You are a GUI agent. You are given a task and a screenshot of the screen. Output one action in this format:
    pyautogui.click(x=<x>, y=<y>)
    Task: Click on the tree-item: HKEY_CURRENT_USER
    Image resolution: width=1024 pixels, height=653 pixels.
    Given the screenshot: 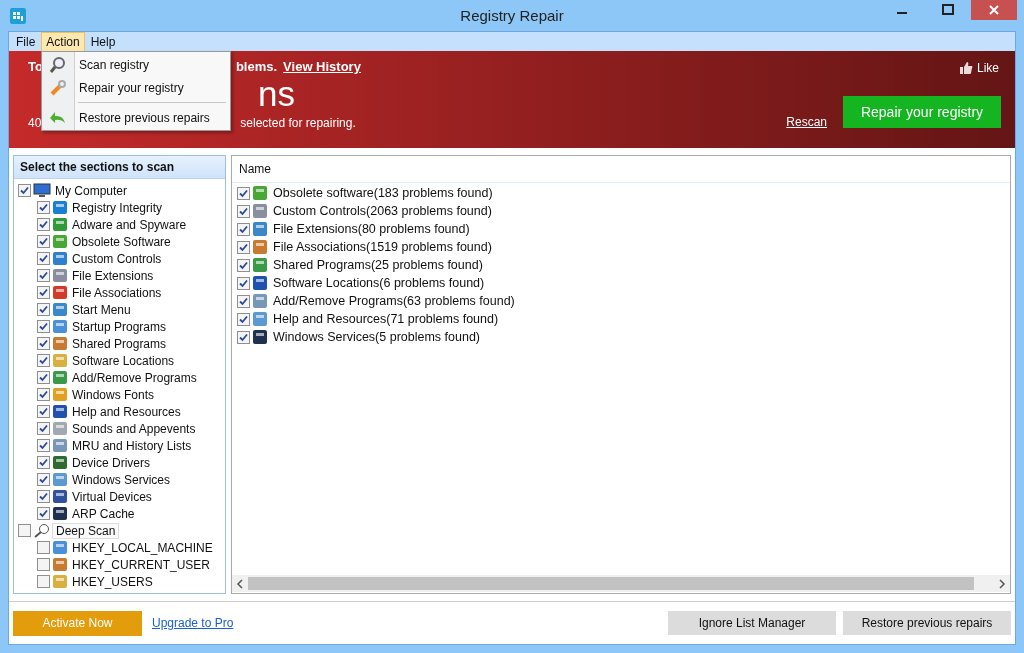 What is the action you would take?
    pyautogui.click(x=141, y=564)
    